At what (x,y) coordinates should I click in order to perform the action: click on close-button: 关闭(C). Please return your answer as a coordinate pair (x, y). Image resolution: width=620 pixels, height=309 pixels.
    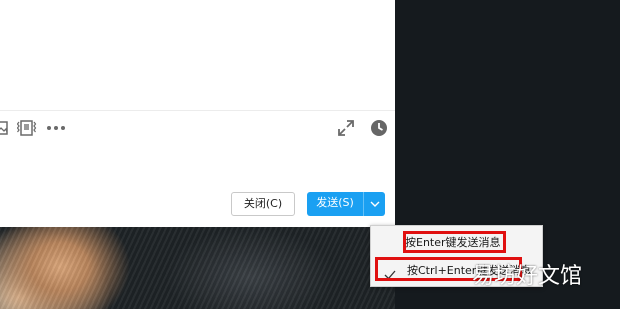
    Looking at the image, I should click on (263, 204).